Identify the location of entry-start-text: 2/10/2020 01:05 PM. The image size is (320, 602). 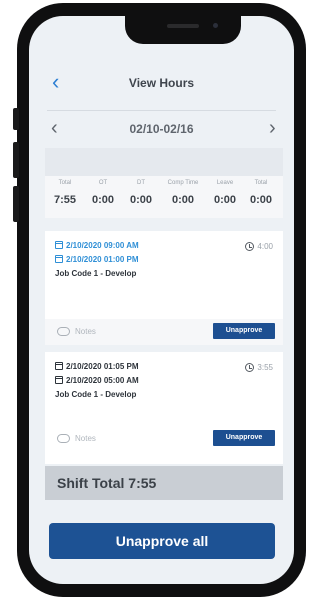
(102, 366).